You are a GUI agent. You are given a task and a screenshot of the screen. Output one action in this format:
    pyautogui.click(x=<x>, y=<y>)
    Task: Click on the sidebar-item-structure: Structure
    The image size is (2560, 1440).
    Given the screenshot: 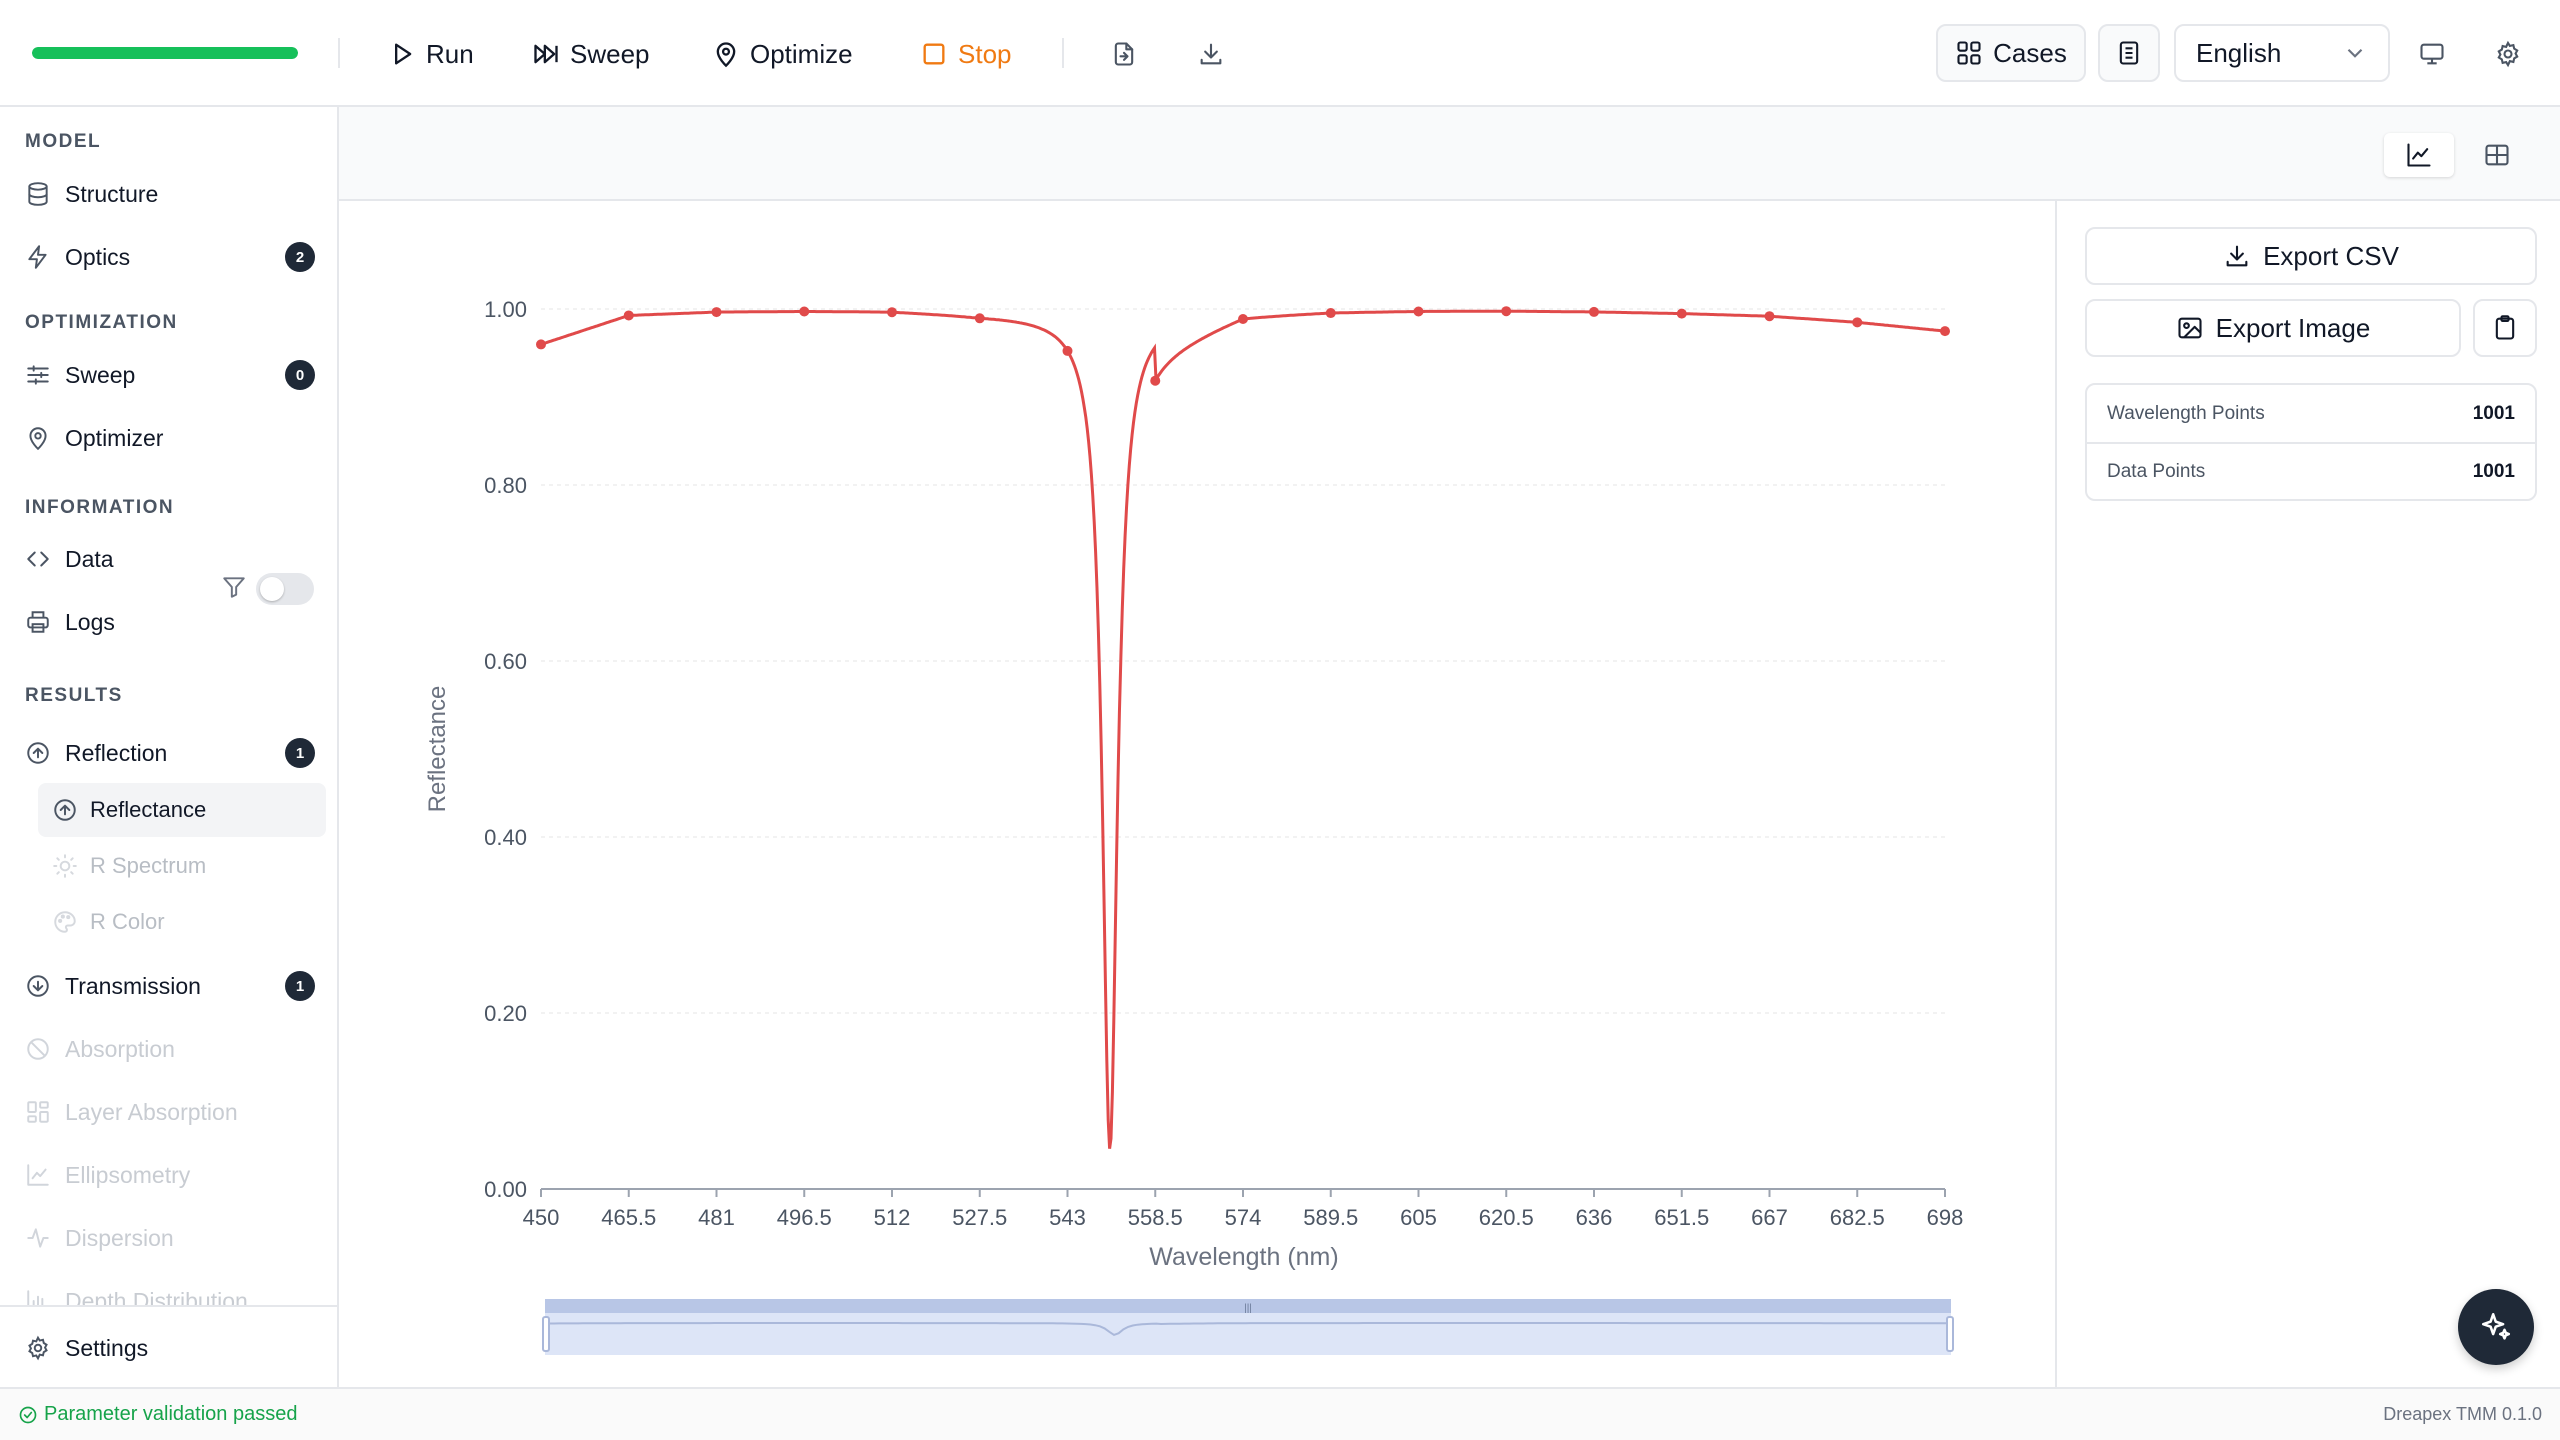 What is the action you would take?
    pyautogui.click(x=170, y=194)
    